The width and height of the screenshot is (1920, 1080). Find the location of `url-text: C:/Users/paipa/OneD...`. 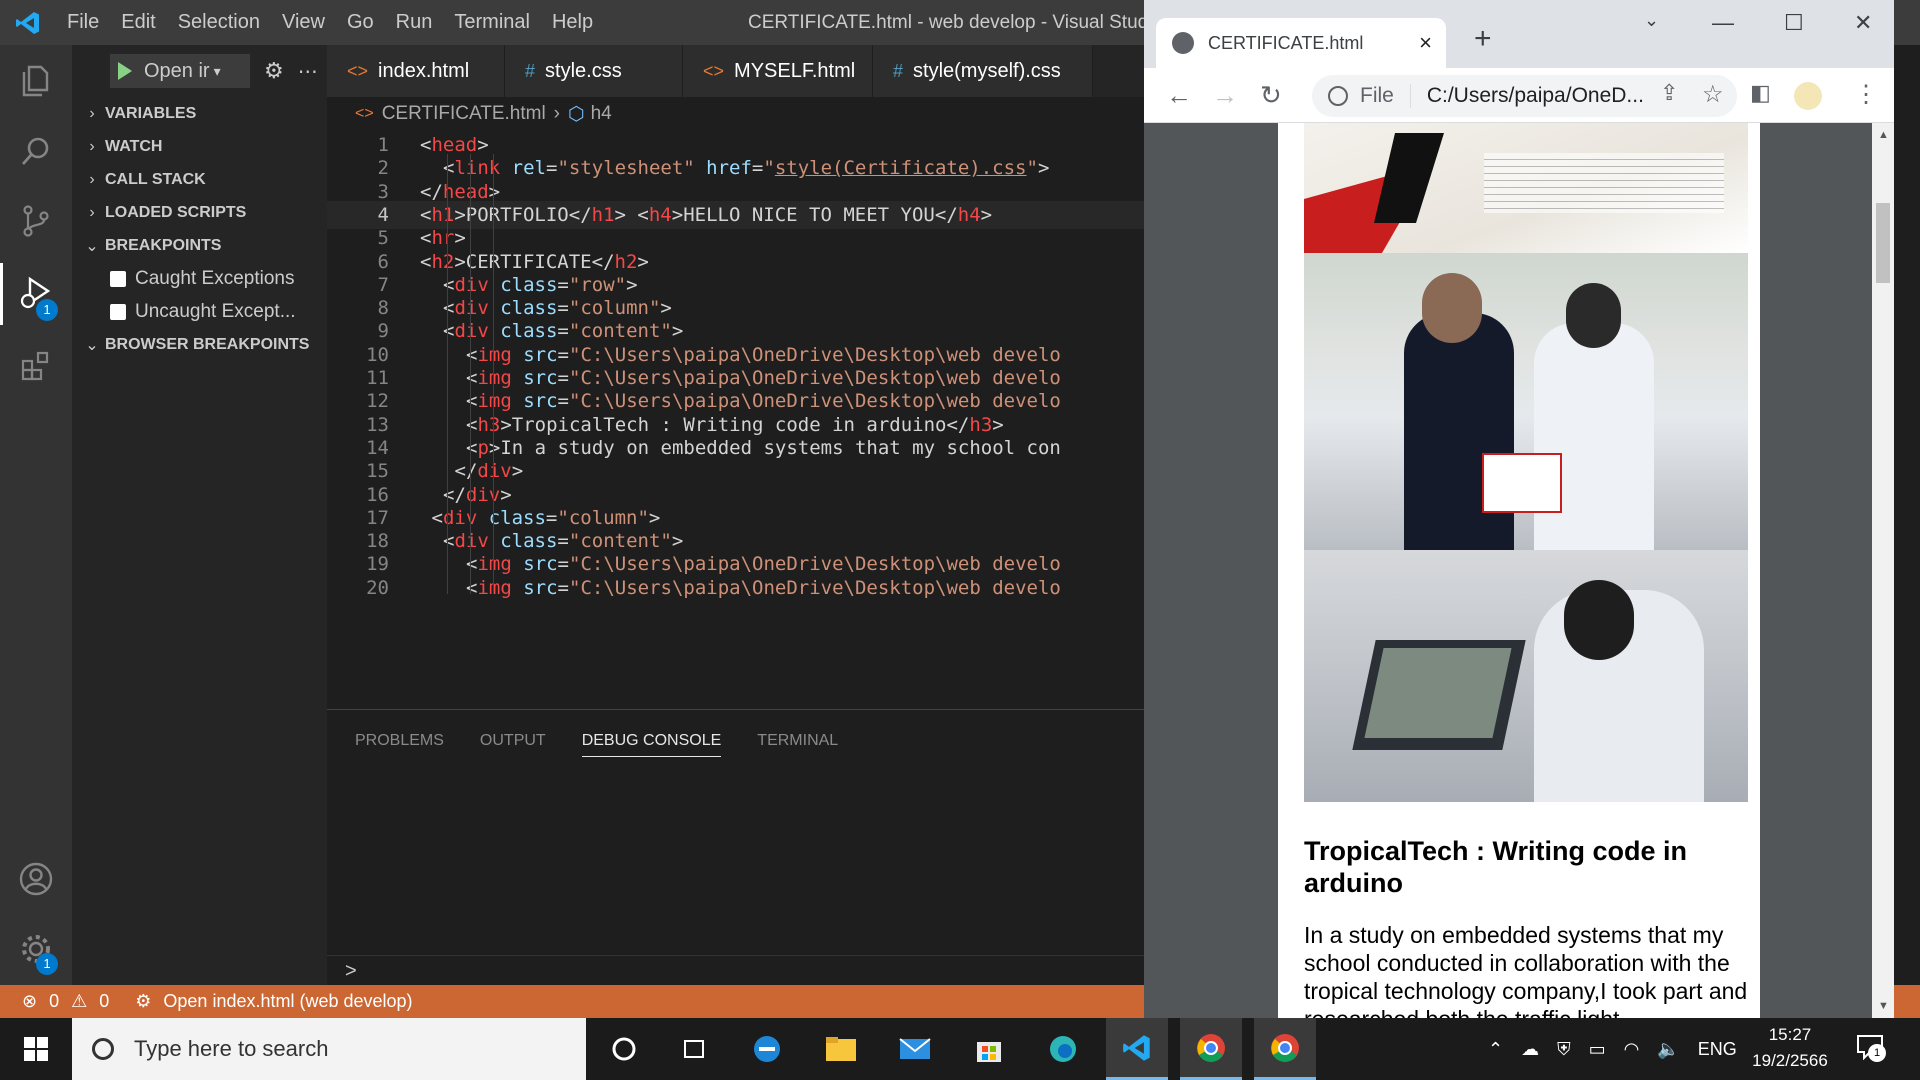

url-text: C:/Users/paipa/OneD... is located at coordinates (1535, 96).